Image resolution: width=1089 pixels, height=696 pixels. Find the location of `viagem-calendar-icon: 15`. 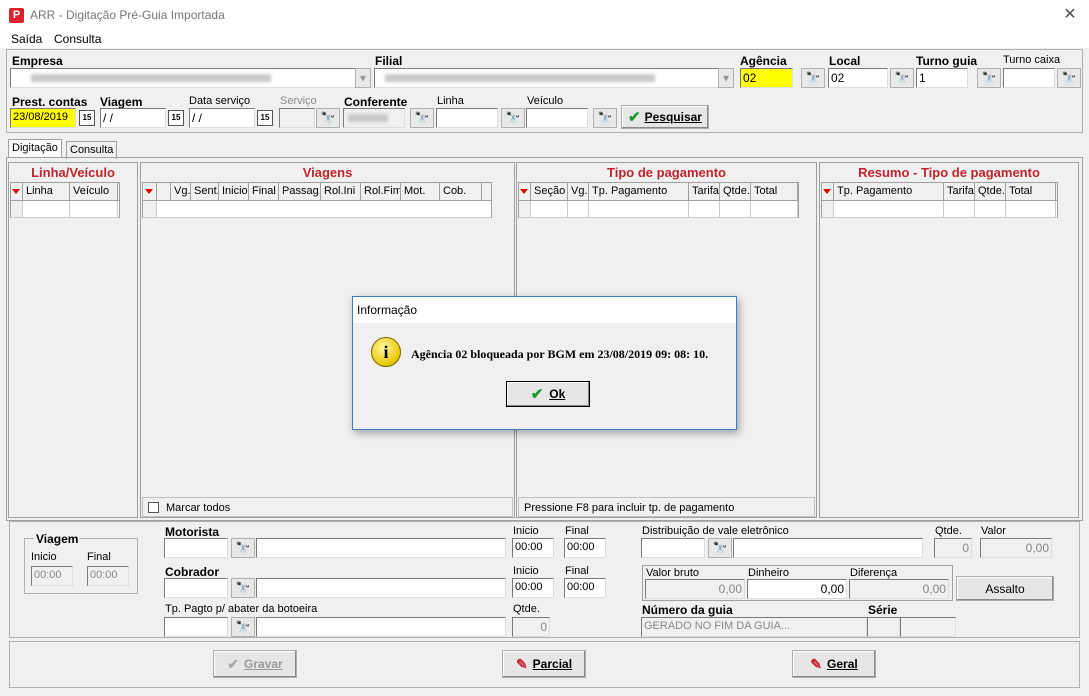

viagem-calendar-icon: 15 is located at coordinates (176, 118).